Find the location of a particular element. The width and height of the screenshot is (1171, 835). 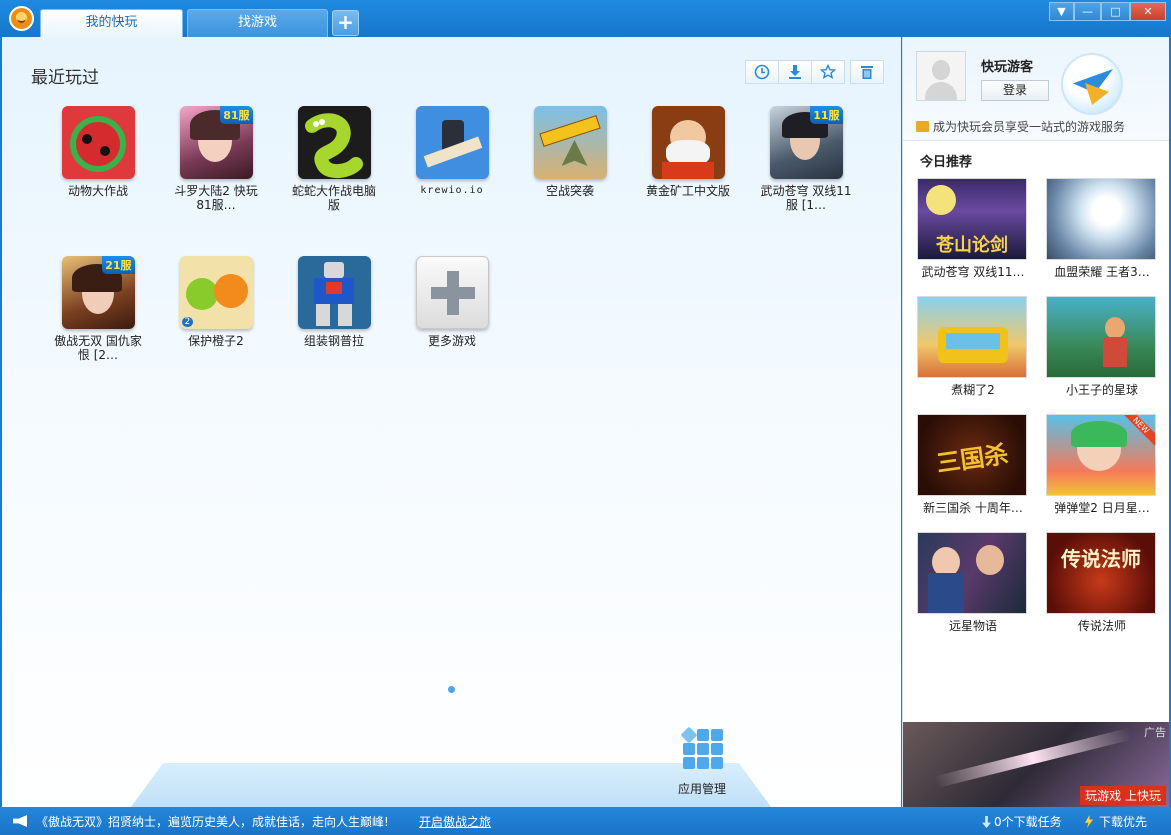

recommend-item: 小王子的星球 is located at coordinates (1102, 347).